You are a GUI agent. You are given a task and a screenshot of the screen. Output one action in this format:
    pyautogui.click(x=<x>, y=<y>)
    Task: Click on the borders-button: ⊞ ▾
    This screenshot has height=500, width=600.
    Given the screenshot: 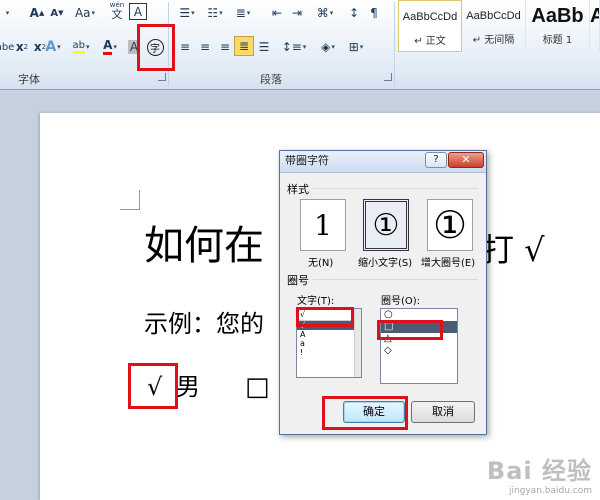 What is the action you would take?
    pyautogui.click(x=356, y=47)
    